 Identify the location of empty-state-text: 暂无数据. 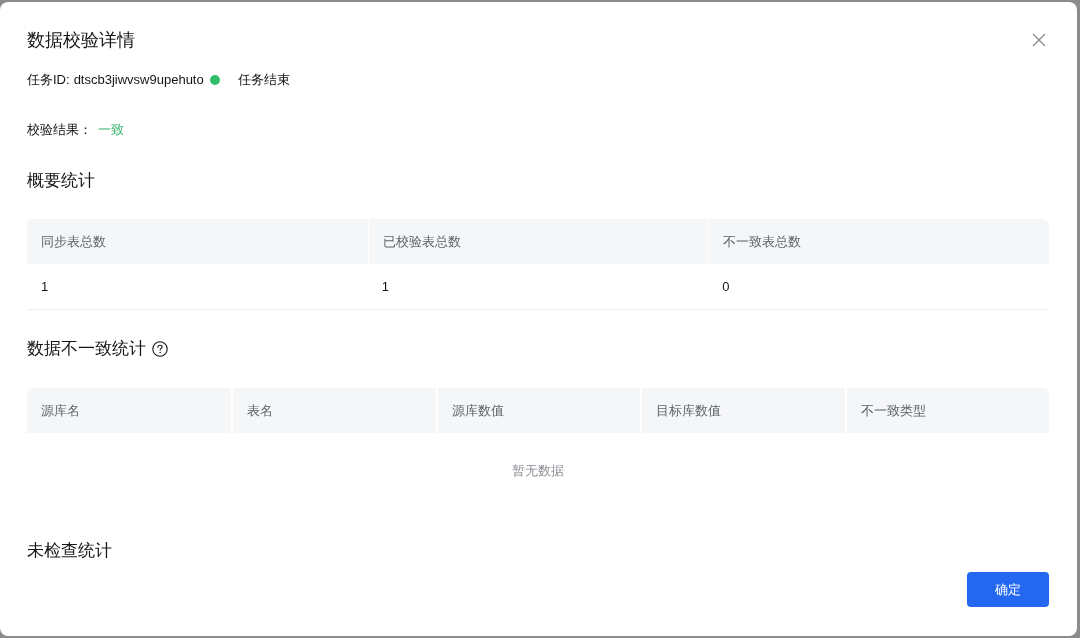
(538, 471).